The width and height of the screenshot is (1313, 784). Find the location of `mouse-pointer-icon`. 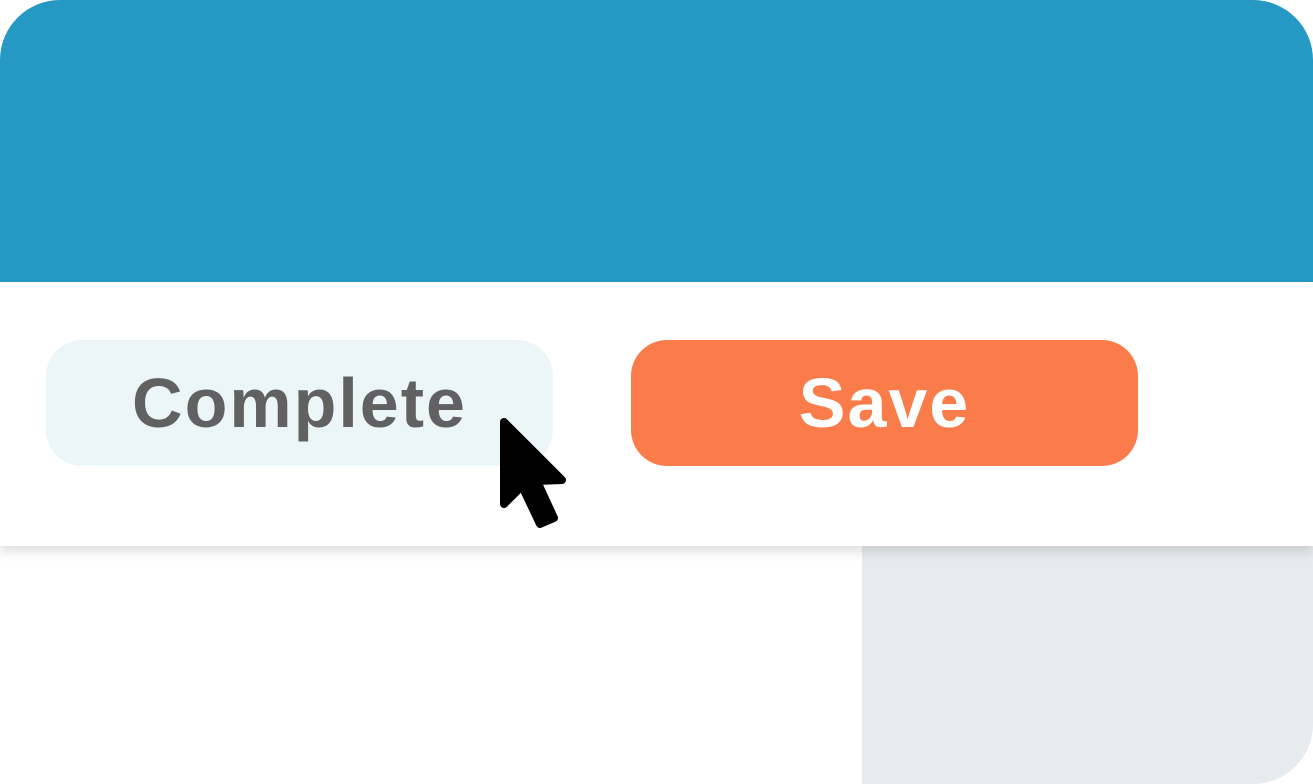

mouse-pointer-icon is located at coordinates (533, 473).